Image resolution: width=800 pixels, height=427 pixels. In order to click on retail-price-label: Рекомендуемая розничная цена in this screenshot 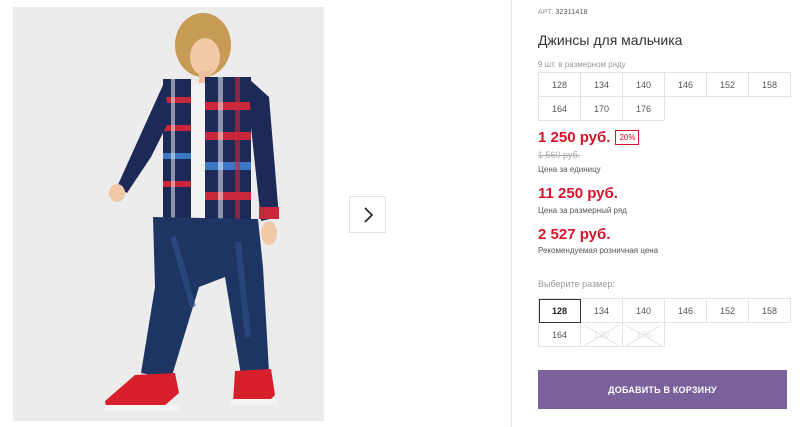, I will do `click(598, 250)`.